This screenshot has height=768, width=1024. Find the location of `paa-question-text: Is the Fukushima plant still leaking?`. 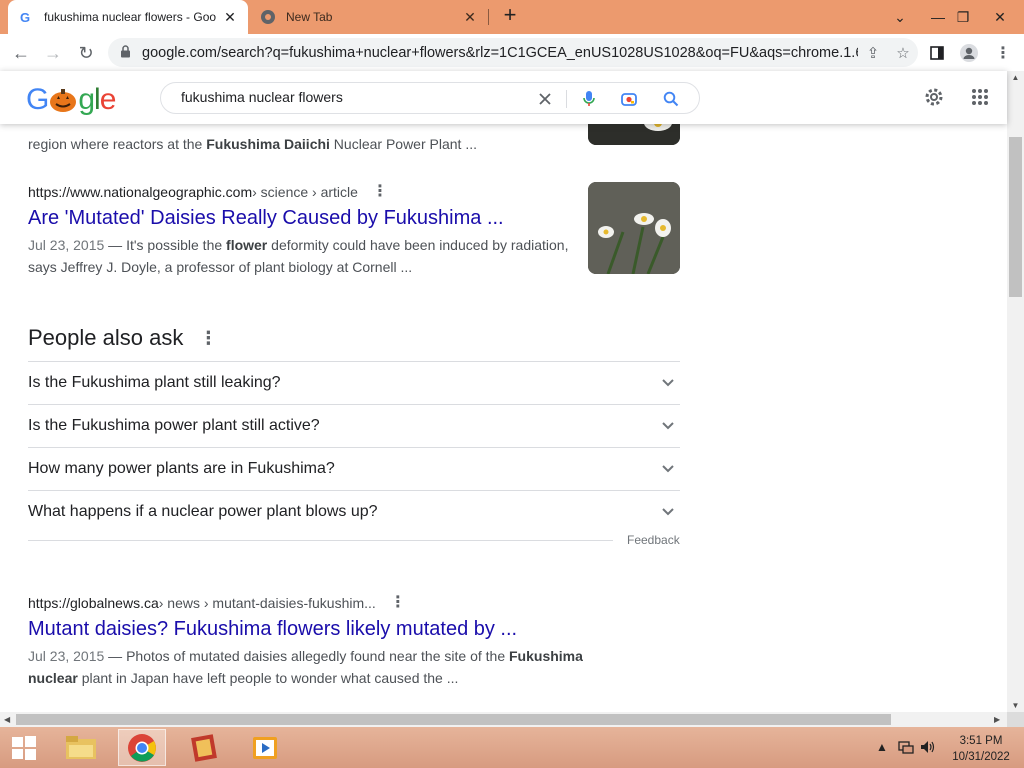

paa-question-text: Is the Fukushima plant still leaking? is located at coordinates (154, 382).